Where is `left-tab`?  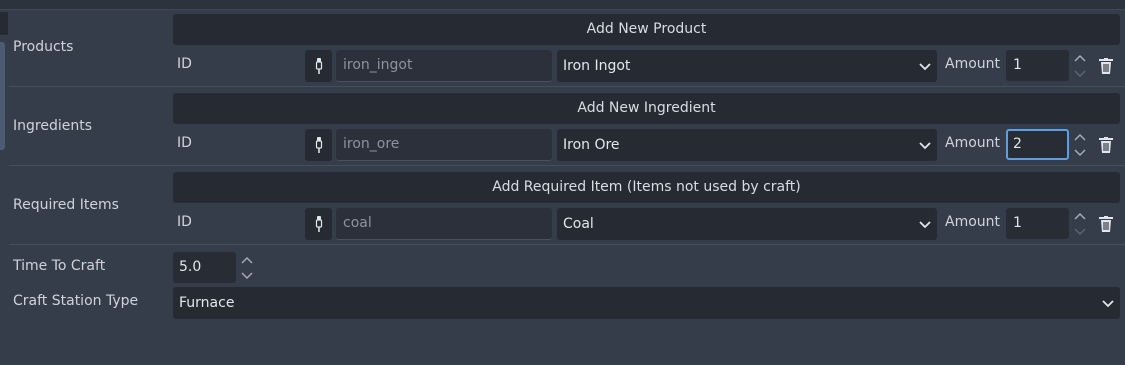
left-tab is located at coordinates (4, 23).